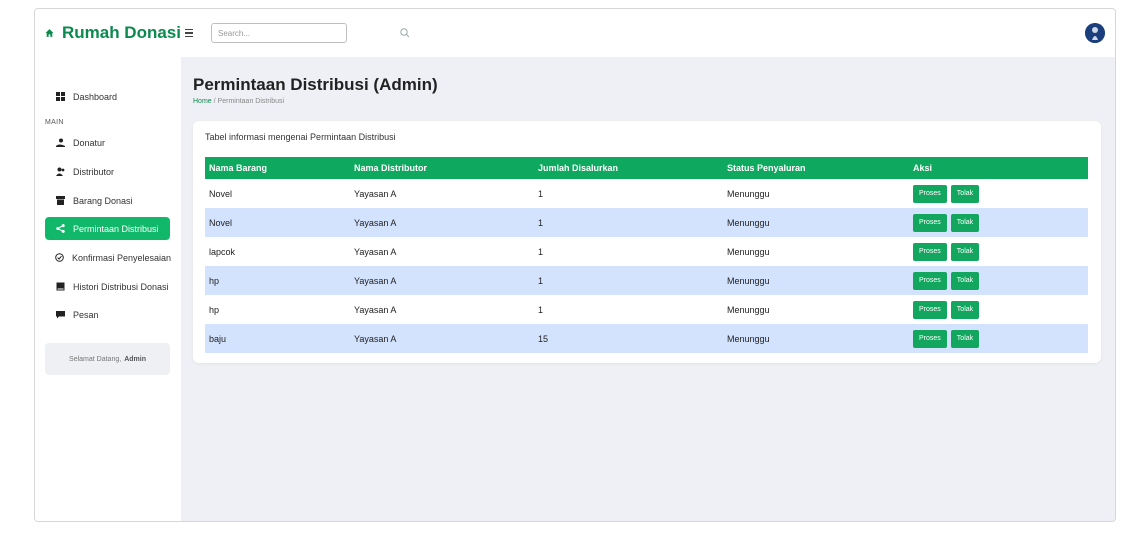  What do you see at coordinates (89, 142) in the screenshot?
I see `sidebar-item-label: Donatur` at bounding box center [89, 142].